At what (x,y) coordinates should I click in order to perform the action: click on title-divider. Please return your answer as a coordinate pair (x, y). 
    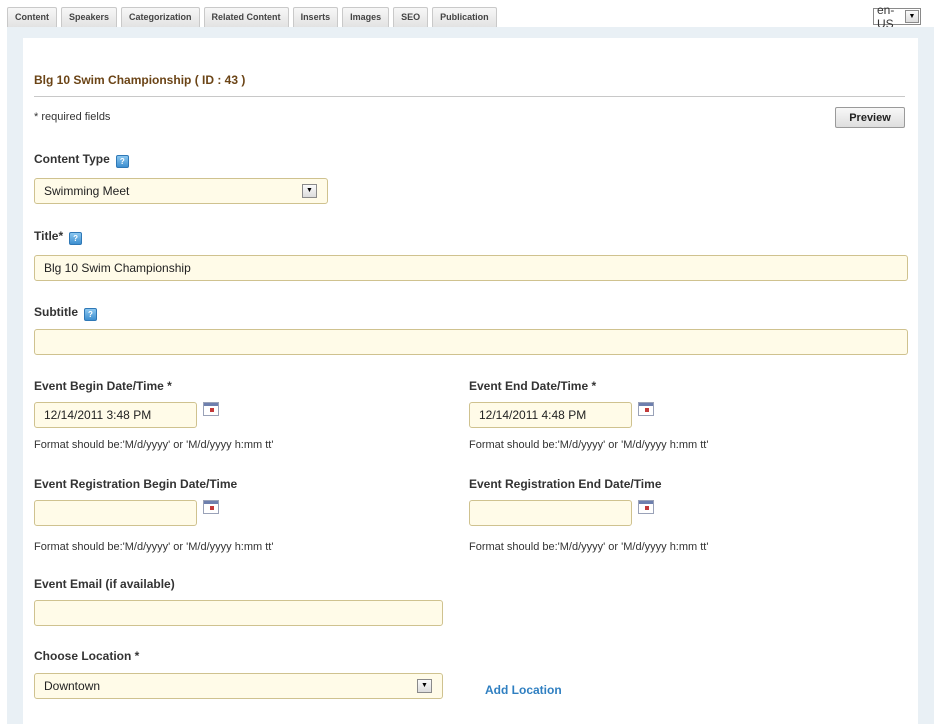
    Looking at the image, I should click on (469, 96).